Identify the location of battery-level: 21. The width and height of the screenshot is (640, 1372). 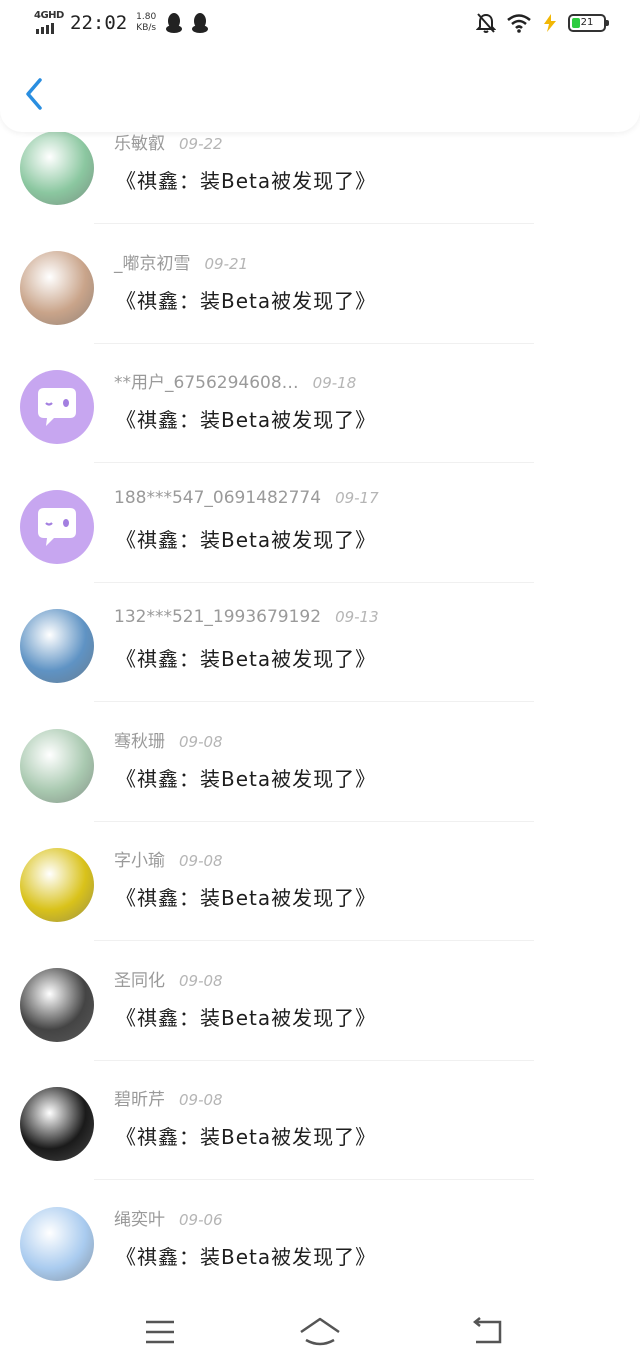
(587, 22).